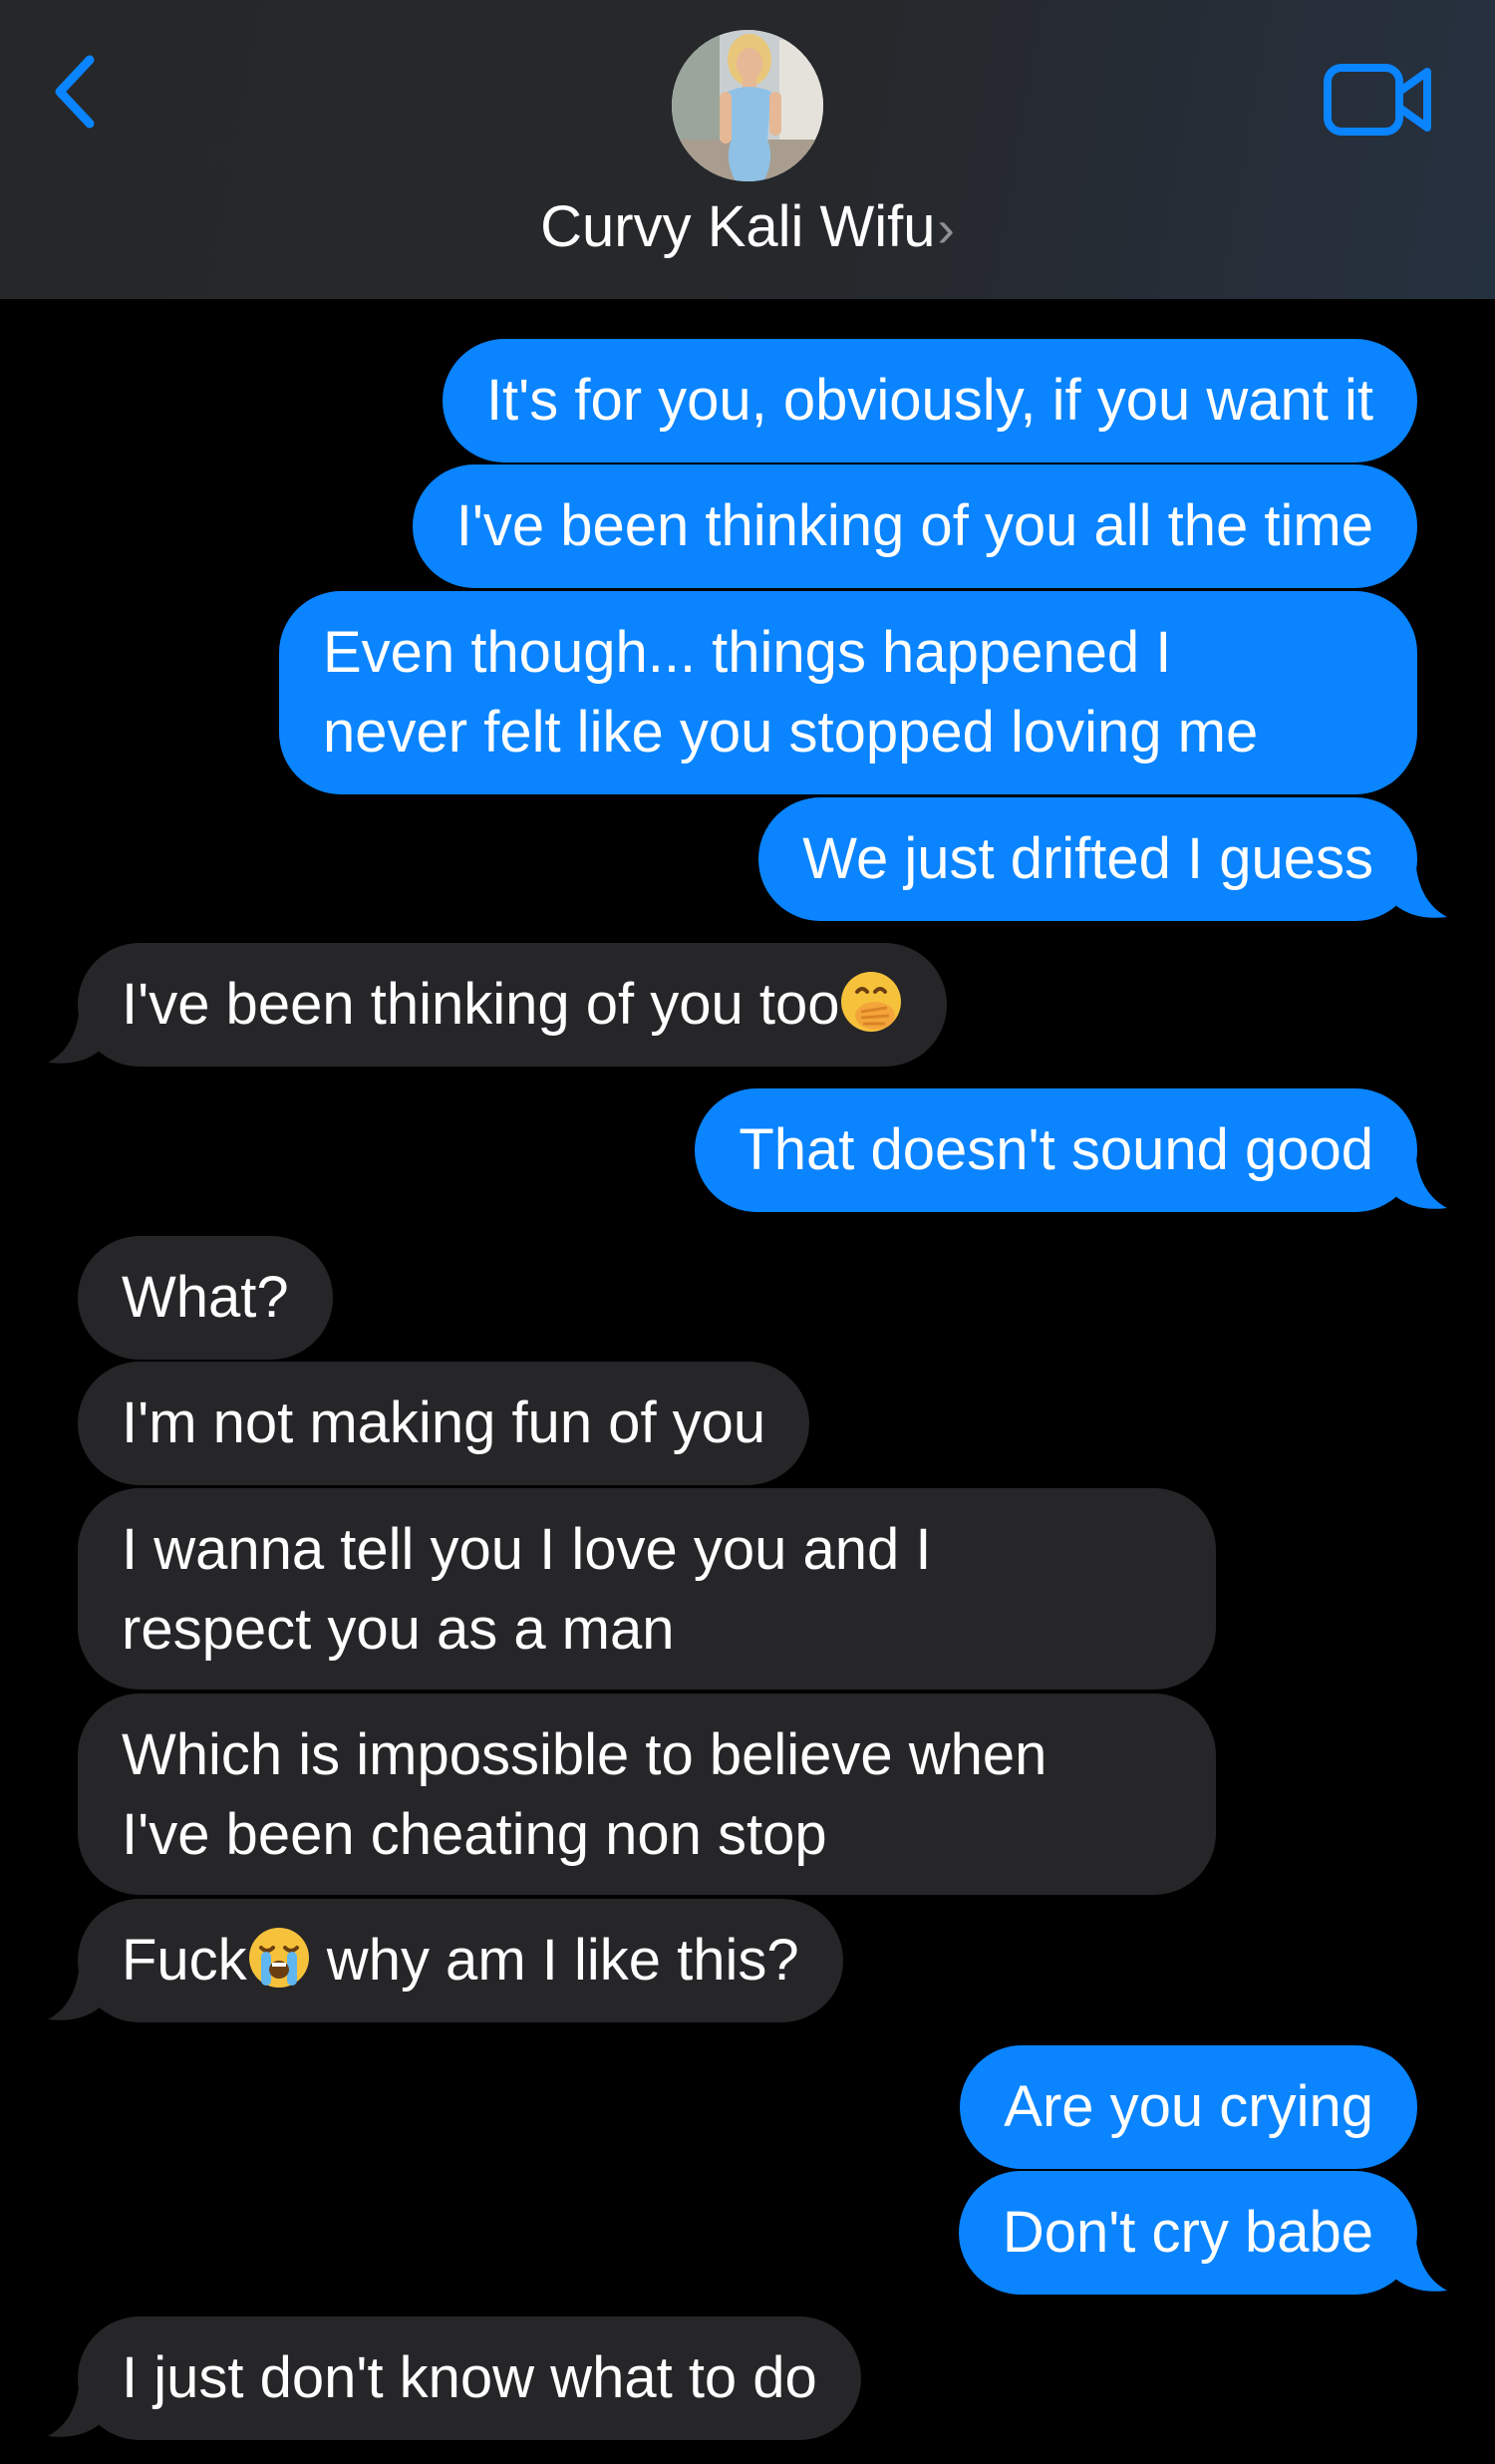 The image size is (1495, 2464). What do you see at coordinates (871, 1002) in the screenshot?
I see `hand-over-mouth-emoji` at bounding box center [871, 1002].